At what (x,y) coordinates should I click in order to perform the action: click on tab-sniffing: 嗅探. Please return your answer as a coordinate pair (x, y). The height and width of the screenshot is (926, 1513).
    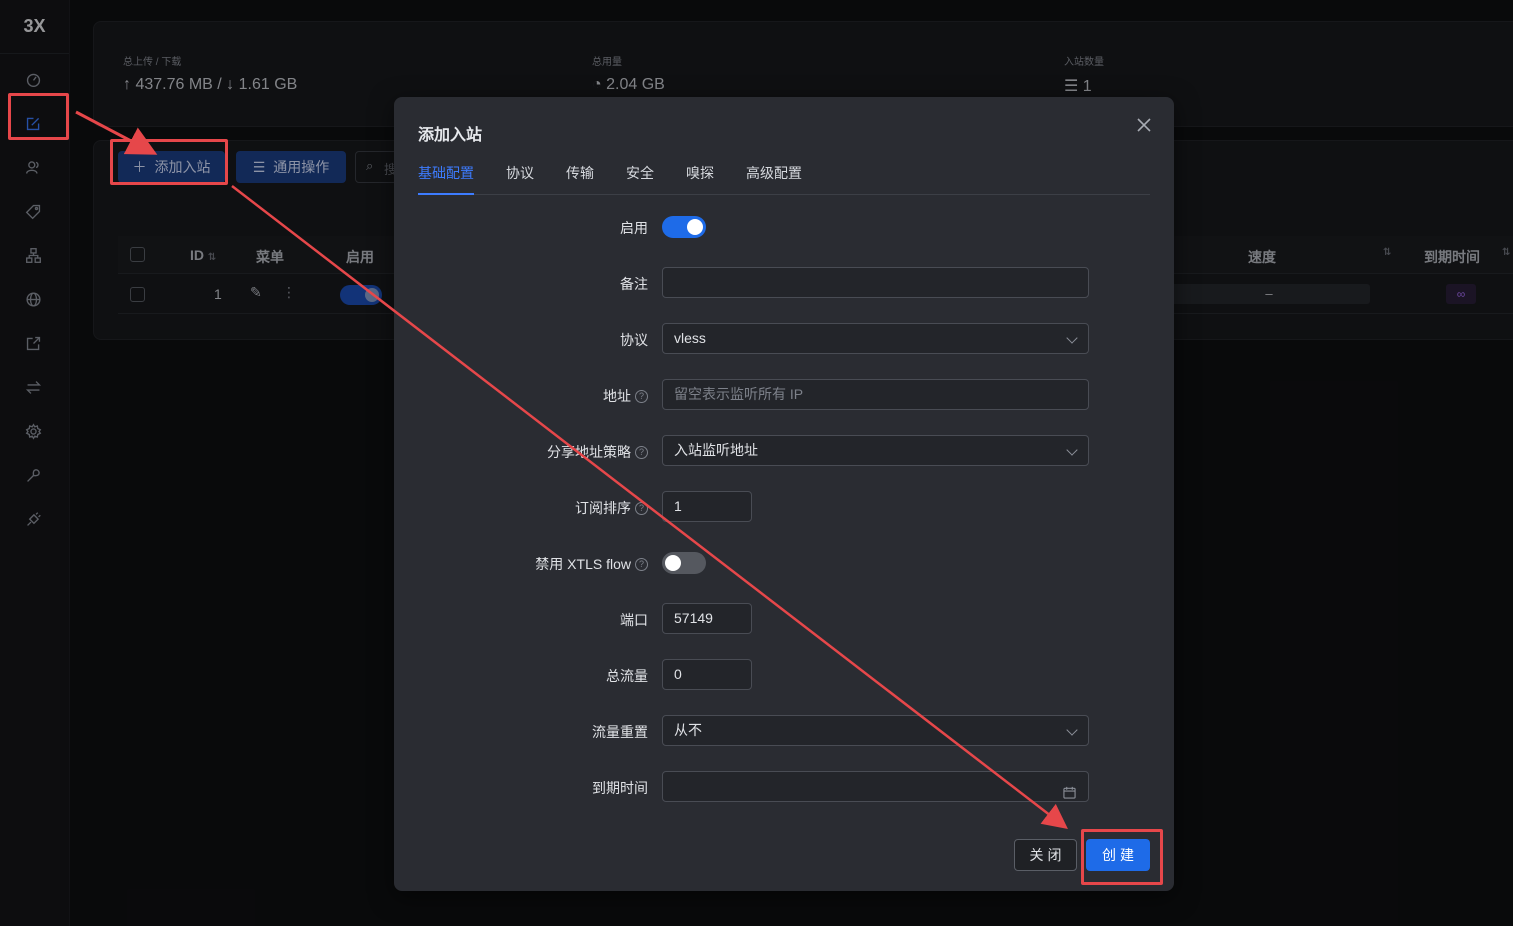
    Looking at the image, I should click on (700, 173).